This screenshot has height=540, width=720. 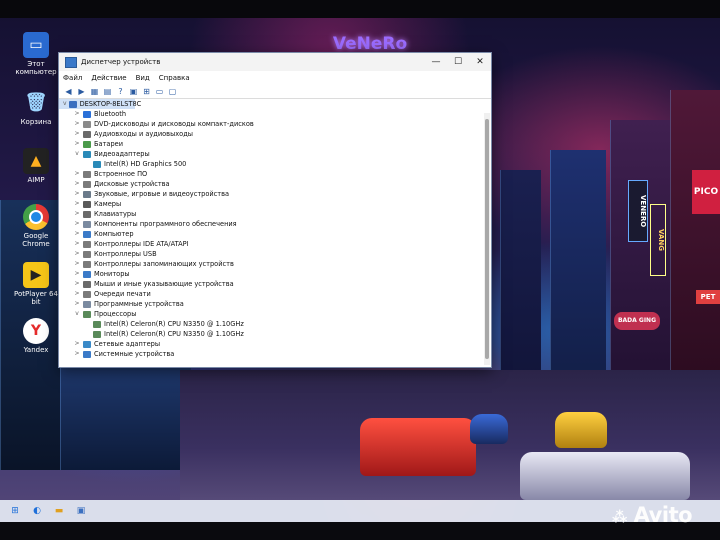 What do you see at coordinates (271, 354) in the screenshot?
I see `tree-category: > Системные устройства` at bounding box center [271, 354].